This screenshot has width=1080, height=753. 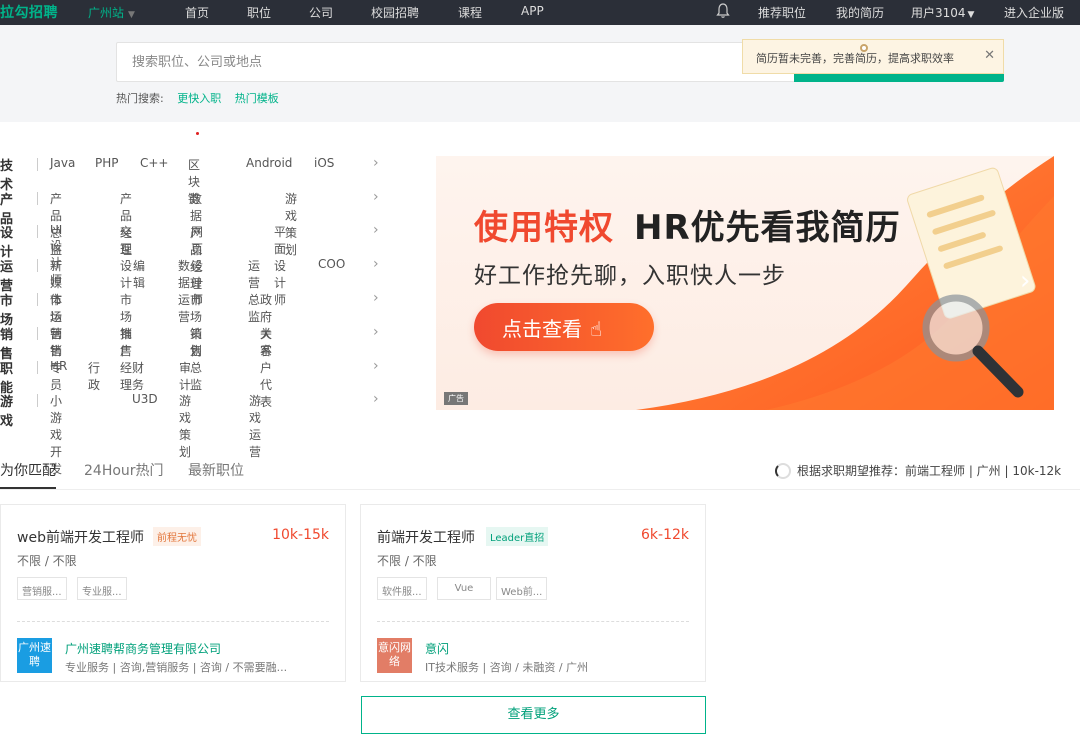 I want to click on category-item: U3D, so click(x=145, y=399).